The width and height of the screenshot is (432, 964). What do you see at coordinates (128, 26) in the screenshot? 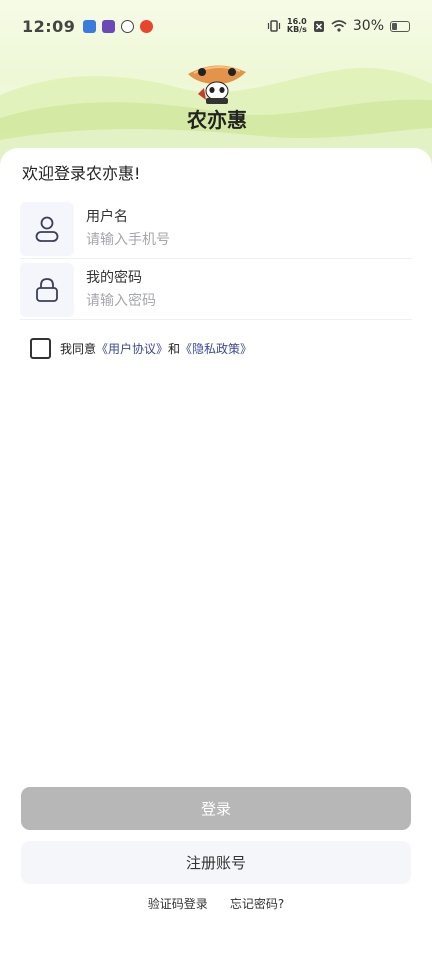
I see `link-app-icon` at bounding box center [128, 26].